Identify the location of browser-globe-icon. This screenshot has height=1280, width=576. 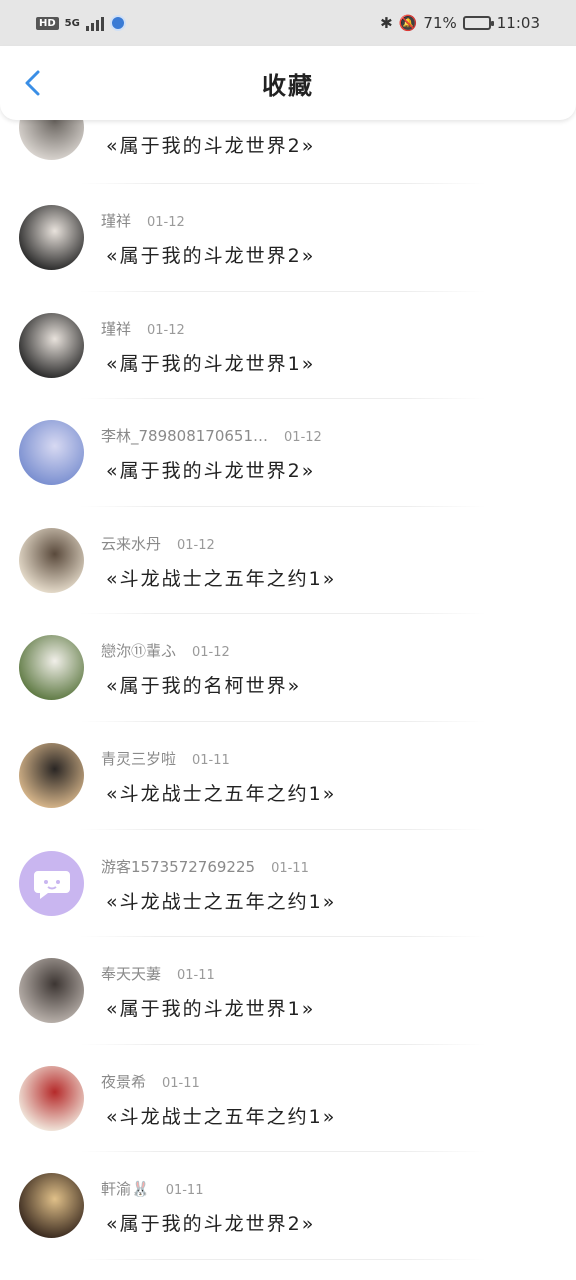
(117, 23).